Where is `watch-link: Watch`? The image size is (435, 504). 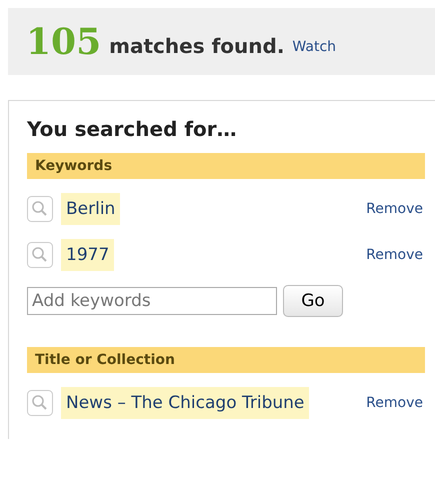
watch-link: Watch is located at coordinates (314, 46).